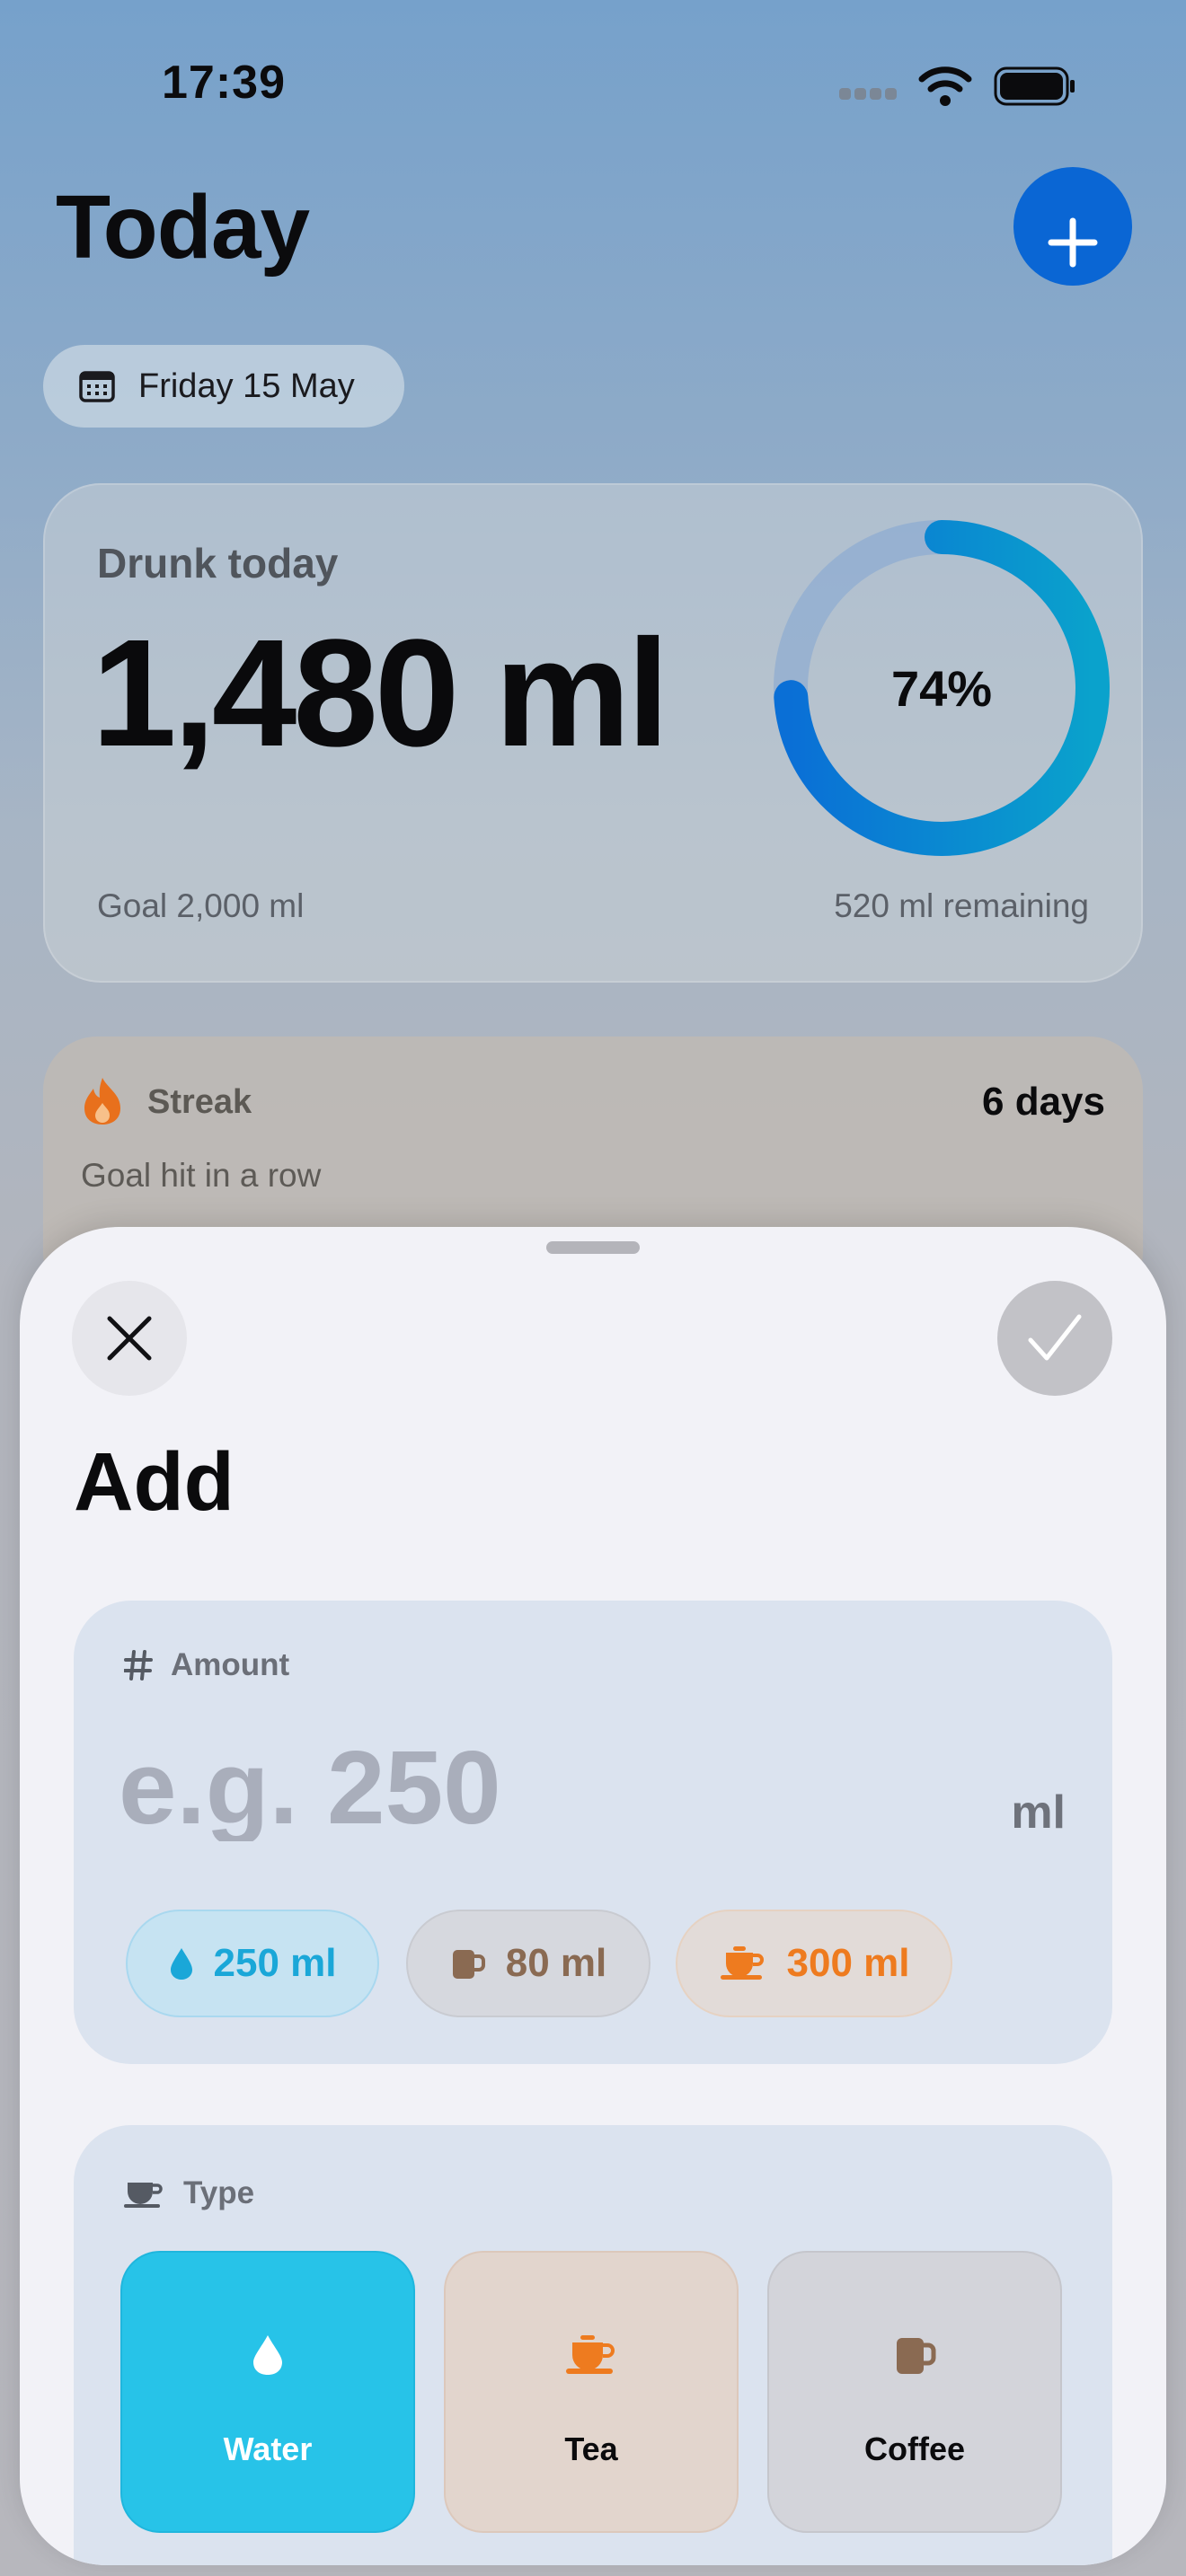  What do you see at coordinates (1073, 242) in the screenshot?
I see `plus-icon` at bounding box center [1073, 242].